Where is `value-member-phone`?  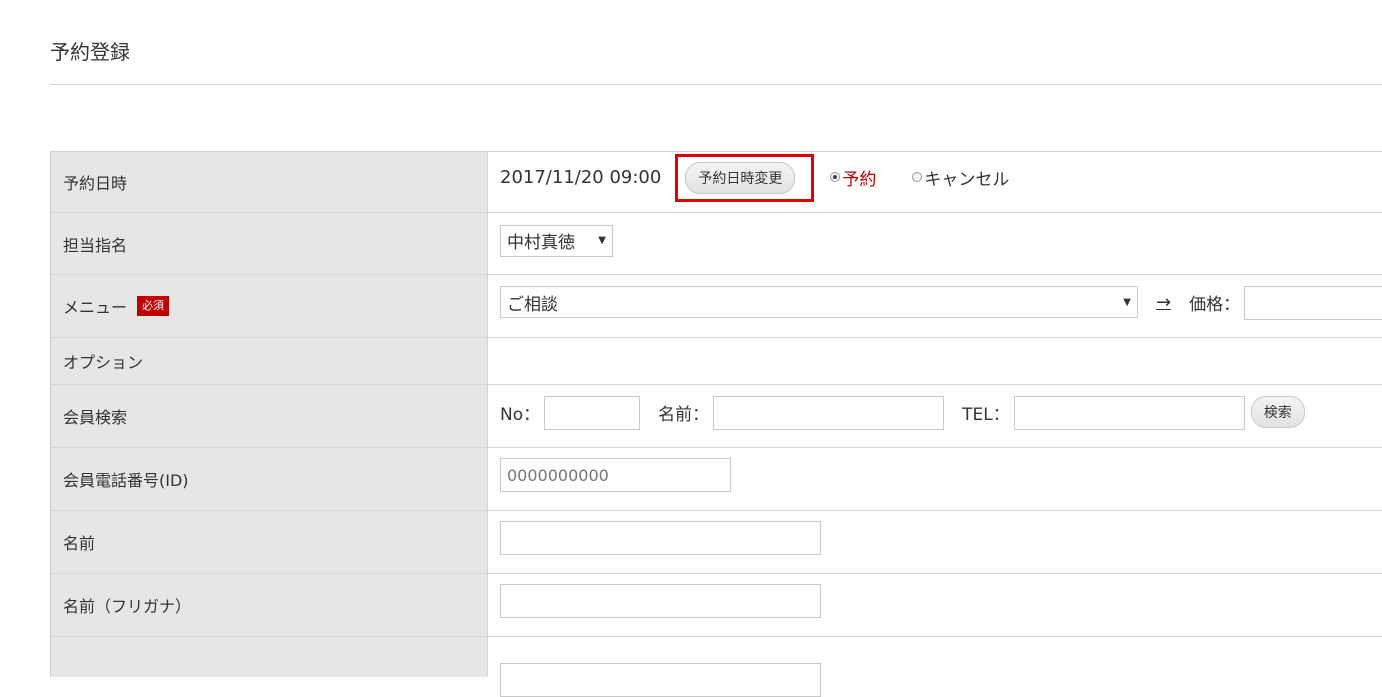 value-member-phone is located at coordinates (935, 479).